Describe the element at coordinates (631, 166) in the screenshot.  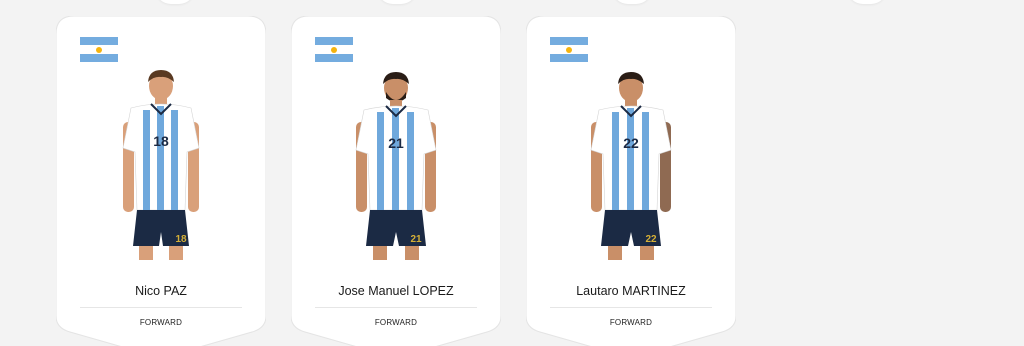
I see `player-photo: 22 22` at that location.